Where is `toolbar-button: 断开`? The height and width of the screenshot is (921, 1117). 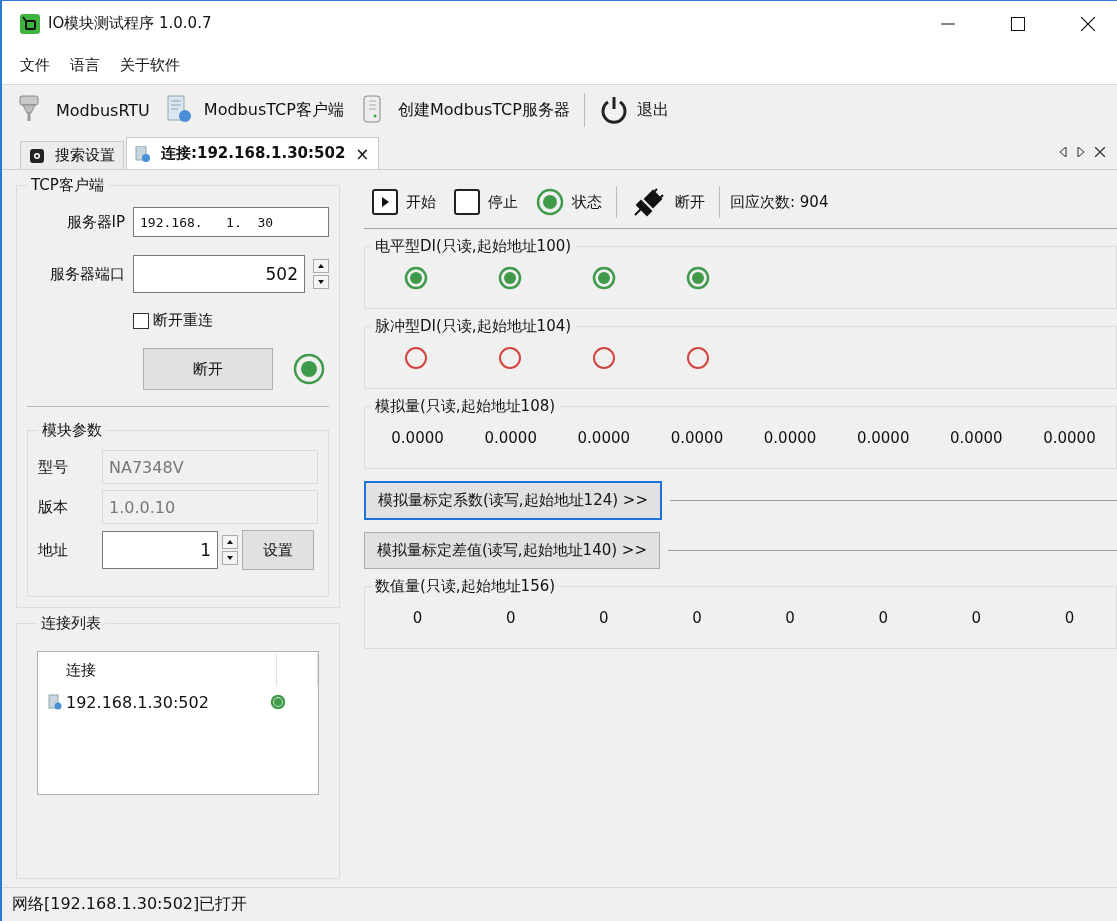 toolbar-button: 断开 is located at coordinates (668, 202).